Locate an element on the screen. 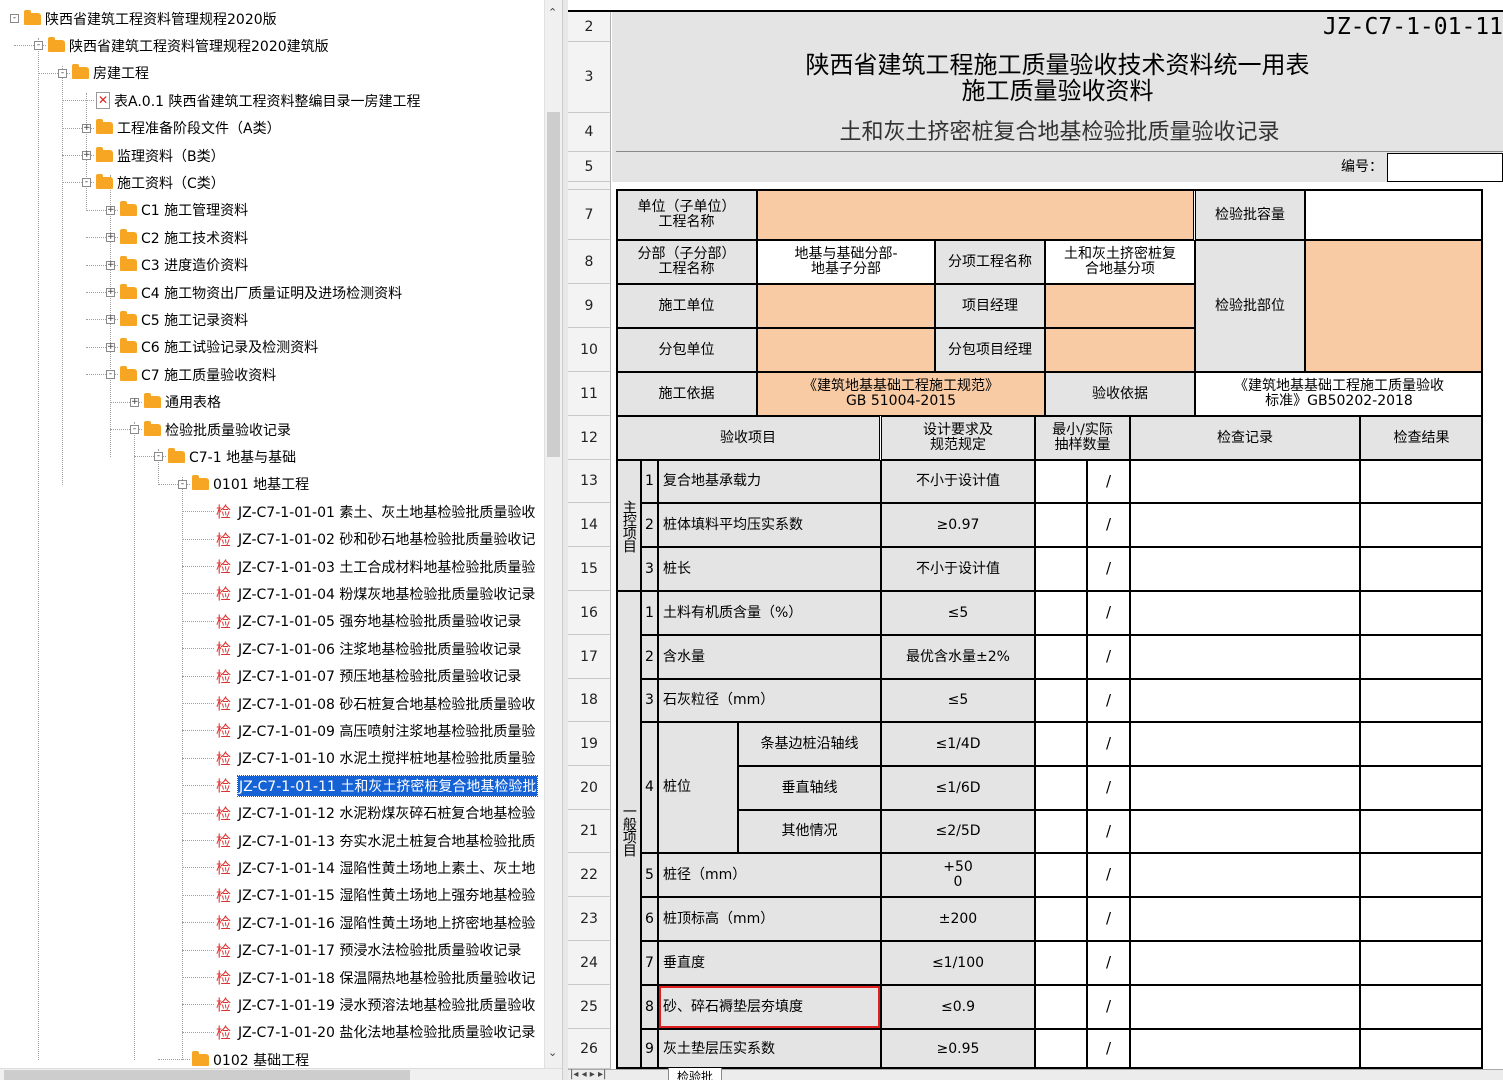 The width and height of the screenshot is (1503, 1080). tree-item: 检 JZ-C7-1-01-16 湿陷性黄土场地上挤密地基检验 is located at coordinates (375, 922).